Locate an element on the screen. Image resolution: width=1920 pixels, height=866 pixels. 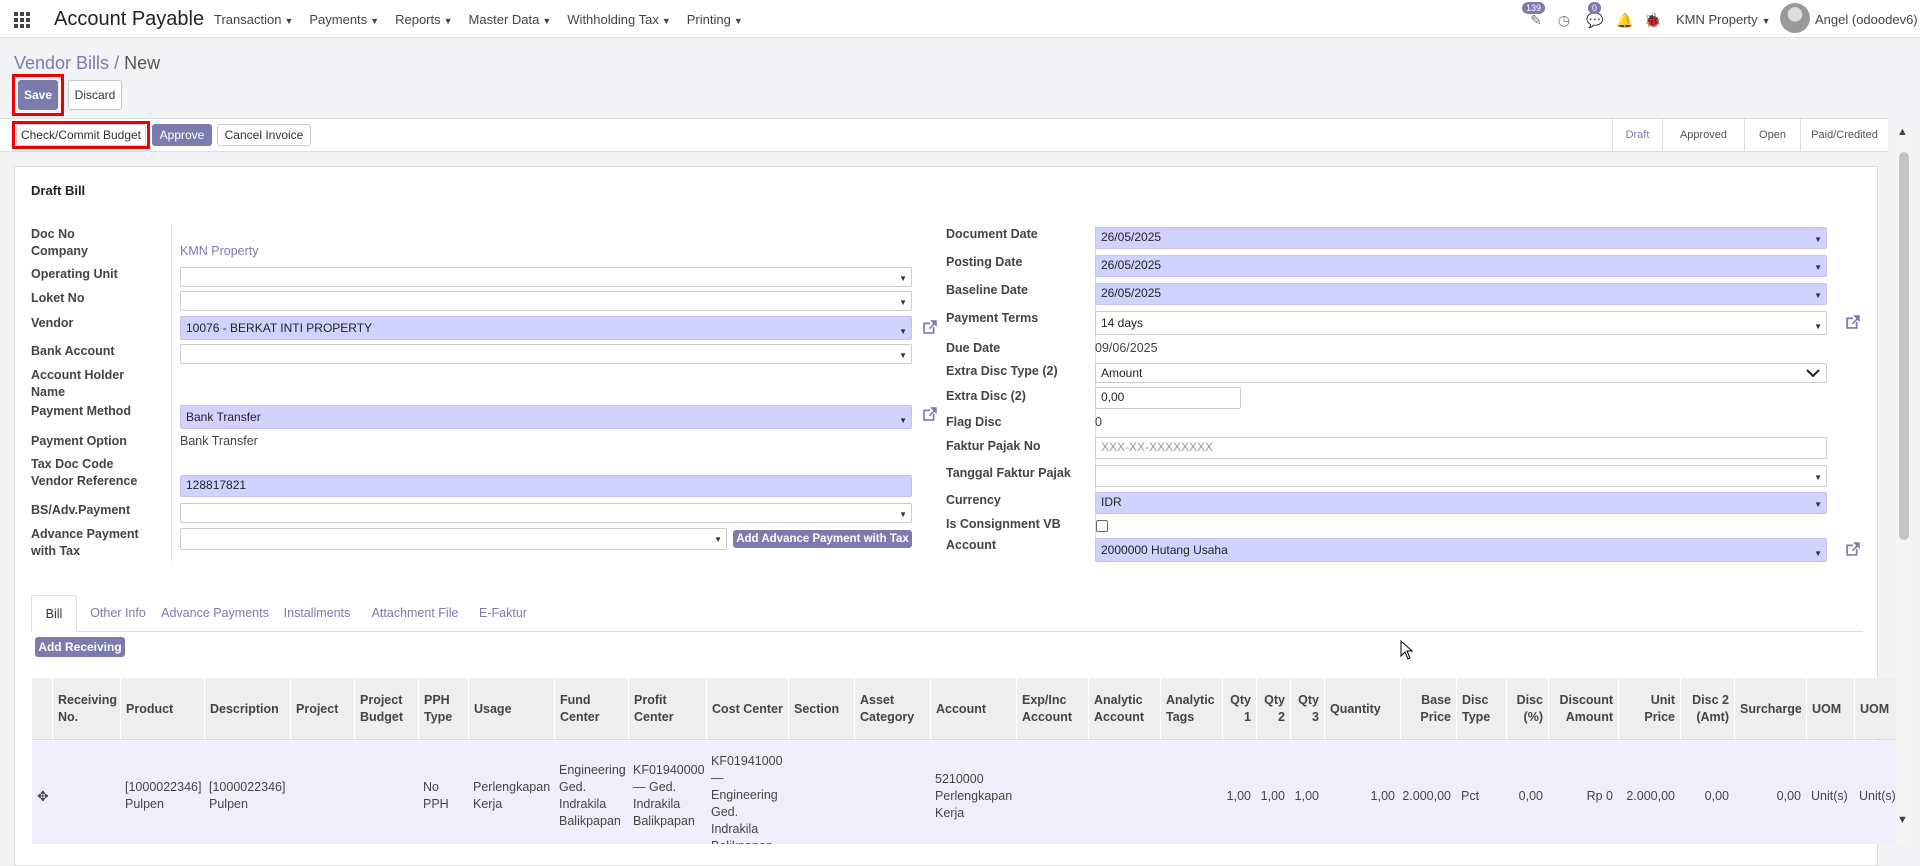
col-quantity: Quantity is located at coordinates (1362, 709).